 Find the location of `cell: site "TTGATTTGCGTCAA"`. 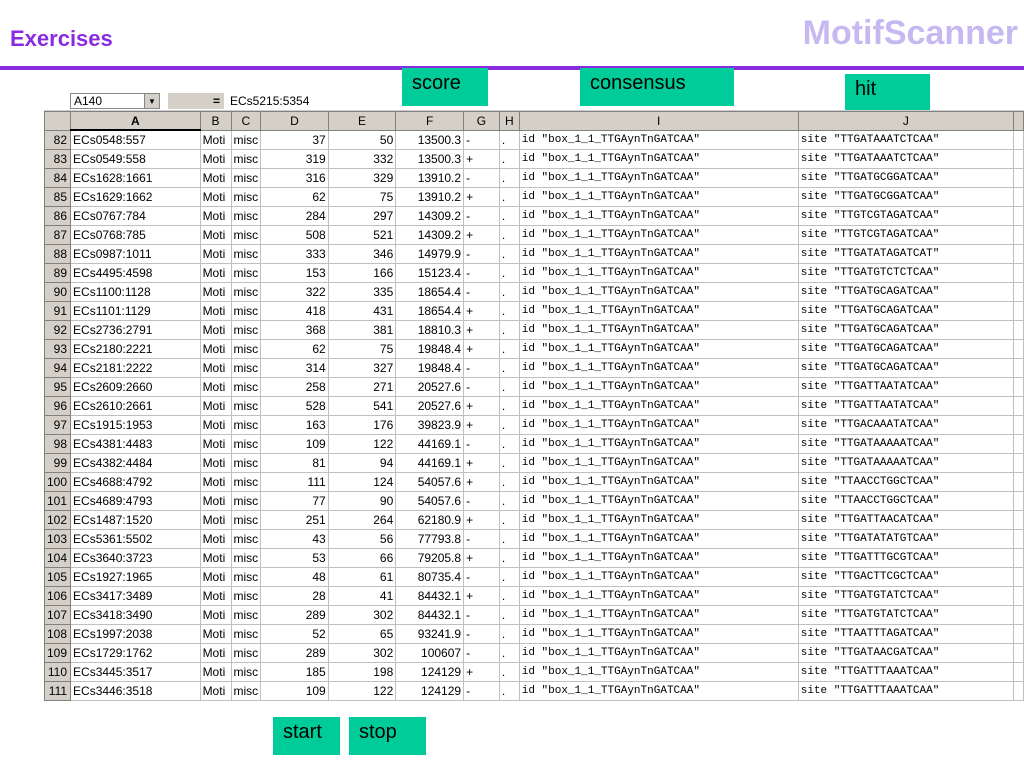

cell: site "TTGATTTGCGTCAA" is located at coordinates (905, 558).